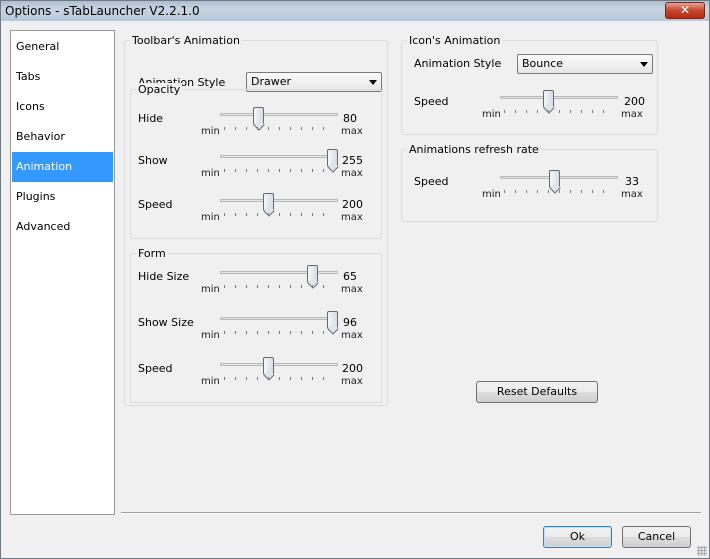 This screenshot has width=710, height=559. I want to click on group-title: Icon's Animation, so click(455, 40).